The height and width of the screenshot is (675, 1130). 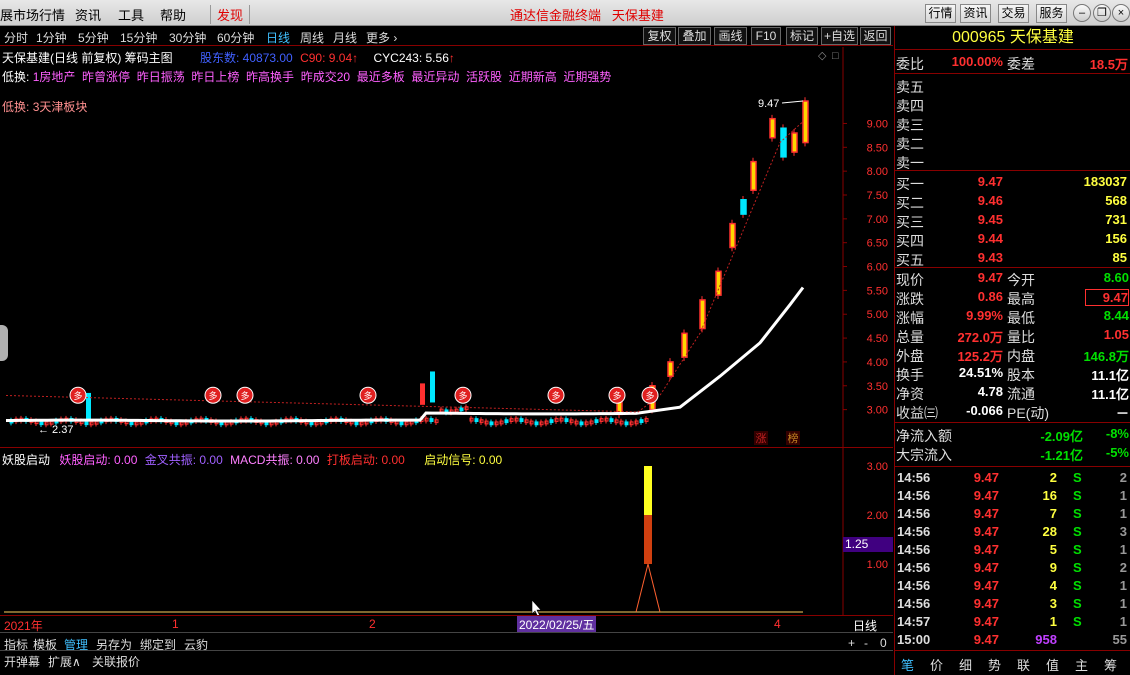 What do you see at coordinates (914, 549) in the screenshot?
I see `tick-time: 14:56` at bounding box center [914, 549].